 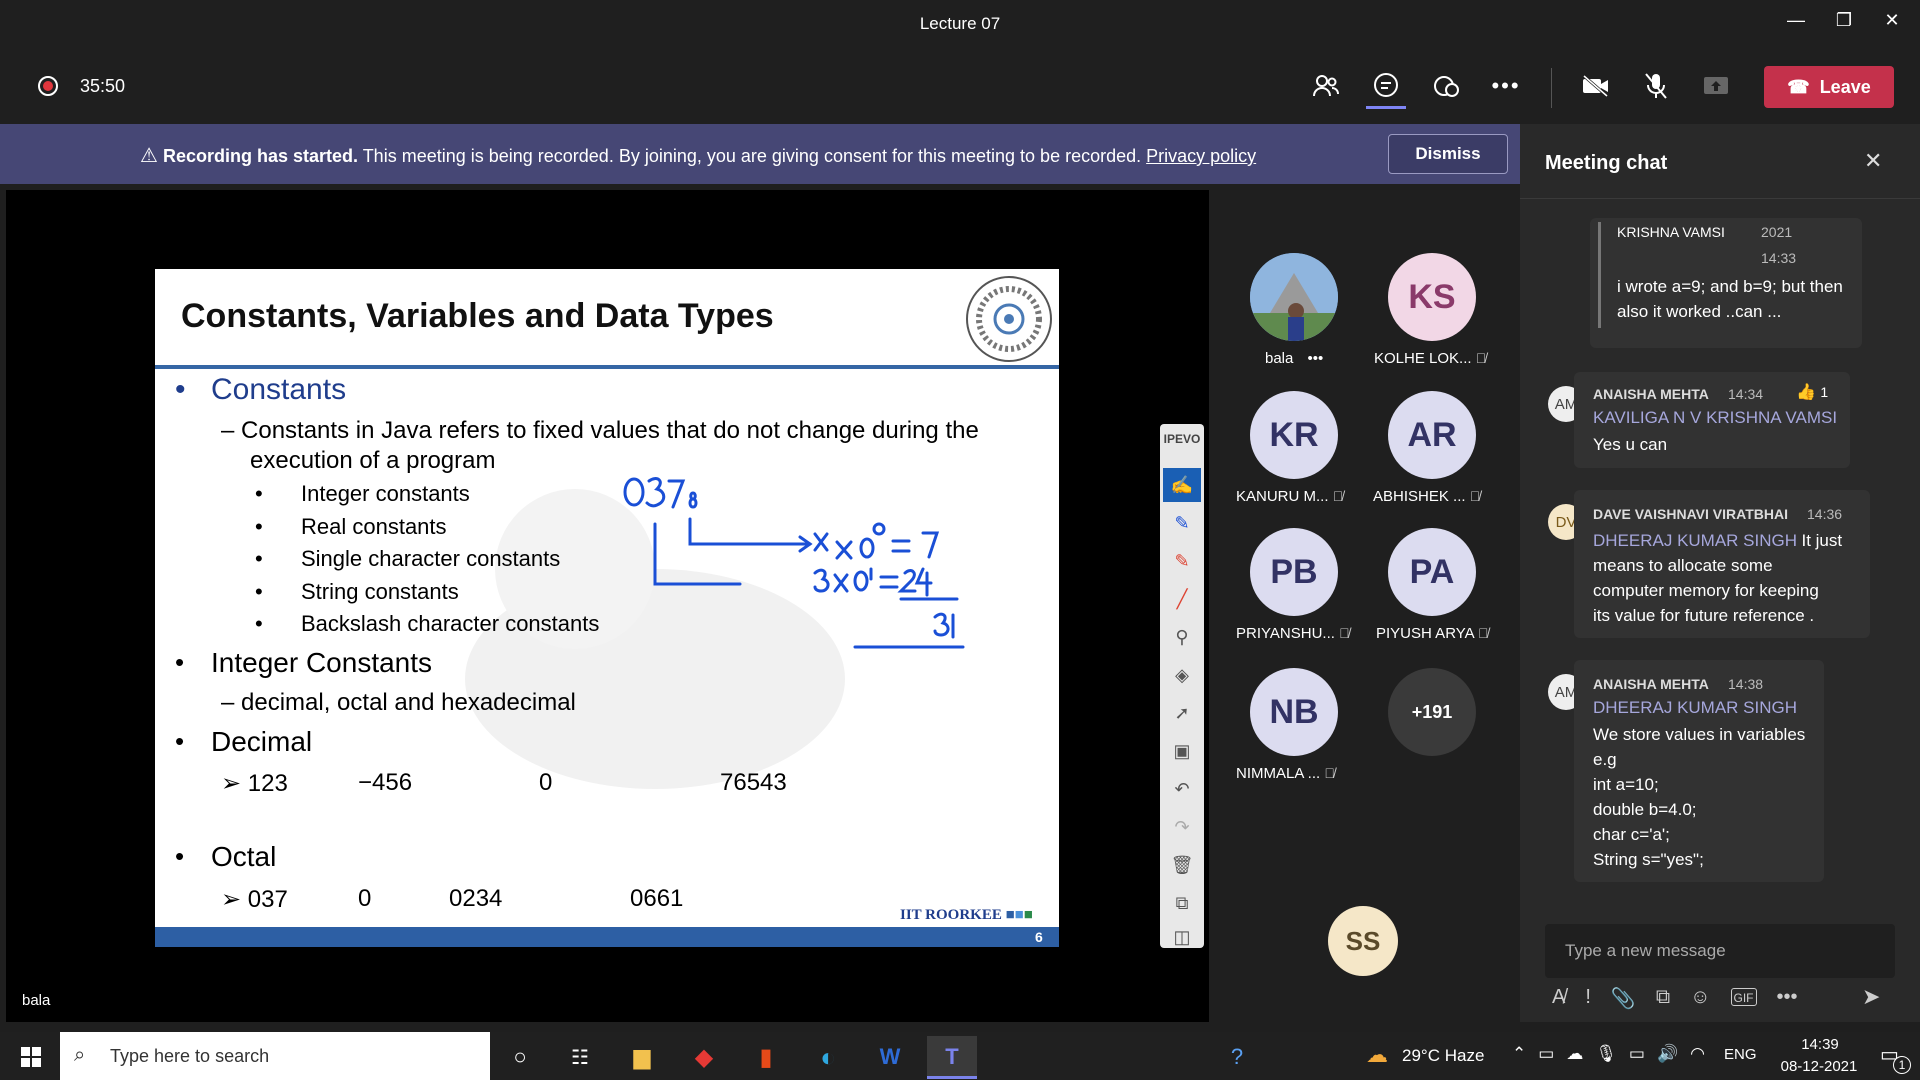 What do you see at coordinates (1892, 23) in the screenshot?
I see `close-window-icon: ✕` at bounding box center [1892, 23].